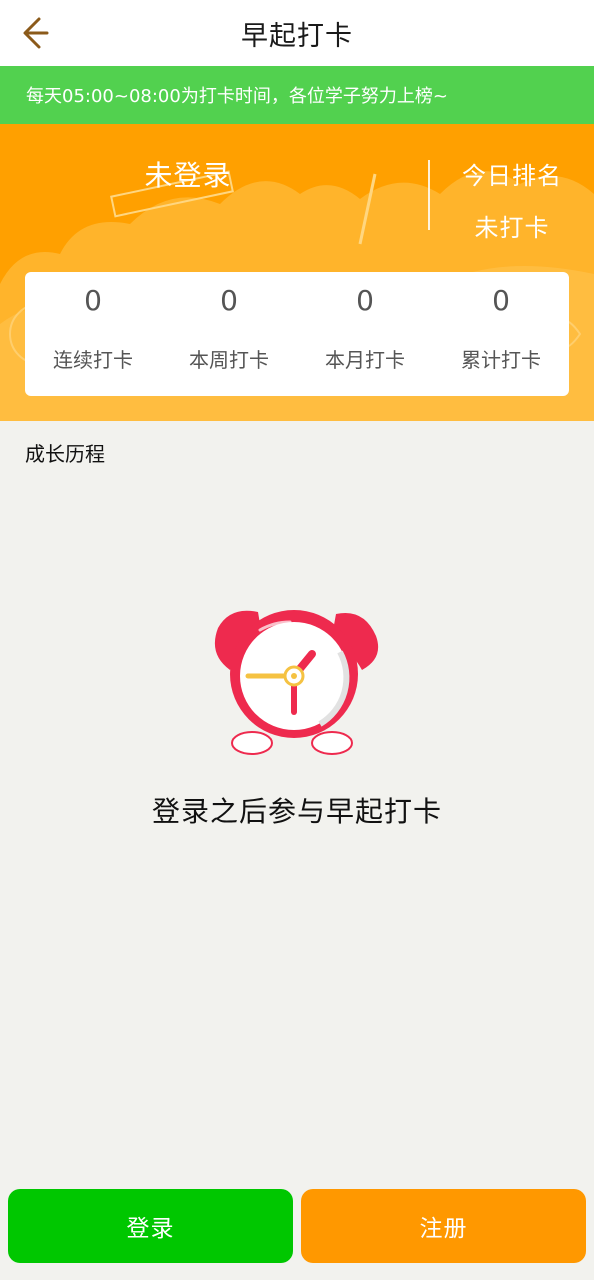 This screenshot has width=594, height=1280. I want to click on growth-history-title: 成长历程, so click(65, 454).